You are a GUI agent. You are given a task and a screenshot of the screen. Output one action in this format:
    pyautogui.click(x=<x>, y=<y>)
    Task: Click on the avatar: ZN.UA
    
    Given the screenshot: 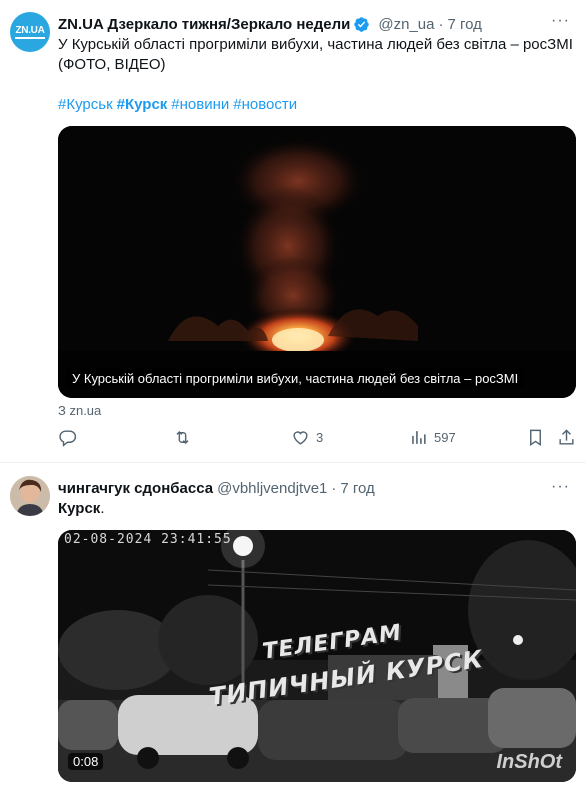 What is the action you would take?
    pyautogui.click(x=30, y=32)
    